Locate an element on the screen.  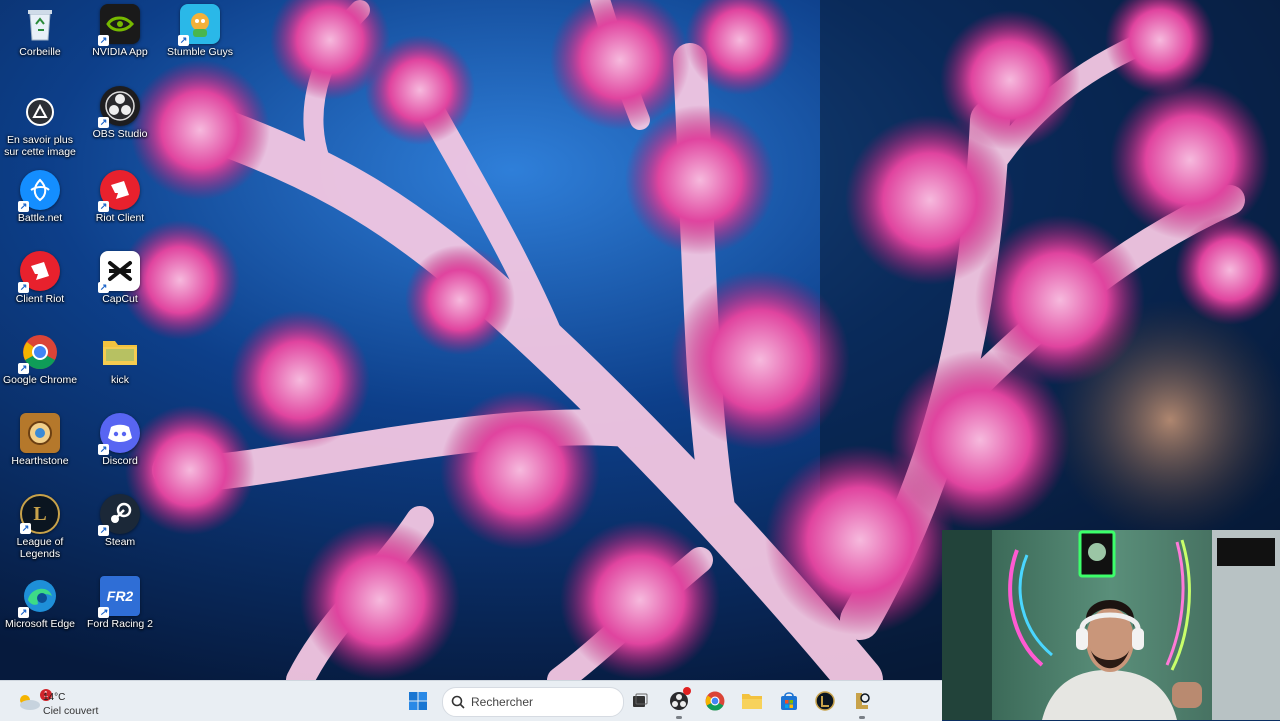
task-view-button is located at coordinates (640, 701).